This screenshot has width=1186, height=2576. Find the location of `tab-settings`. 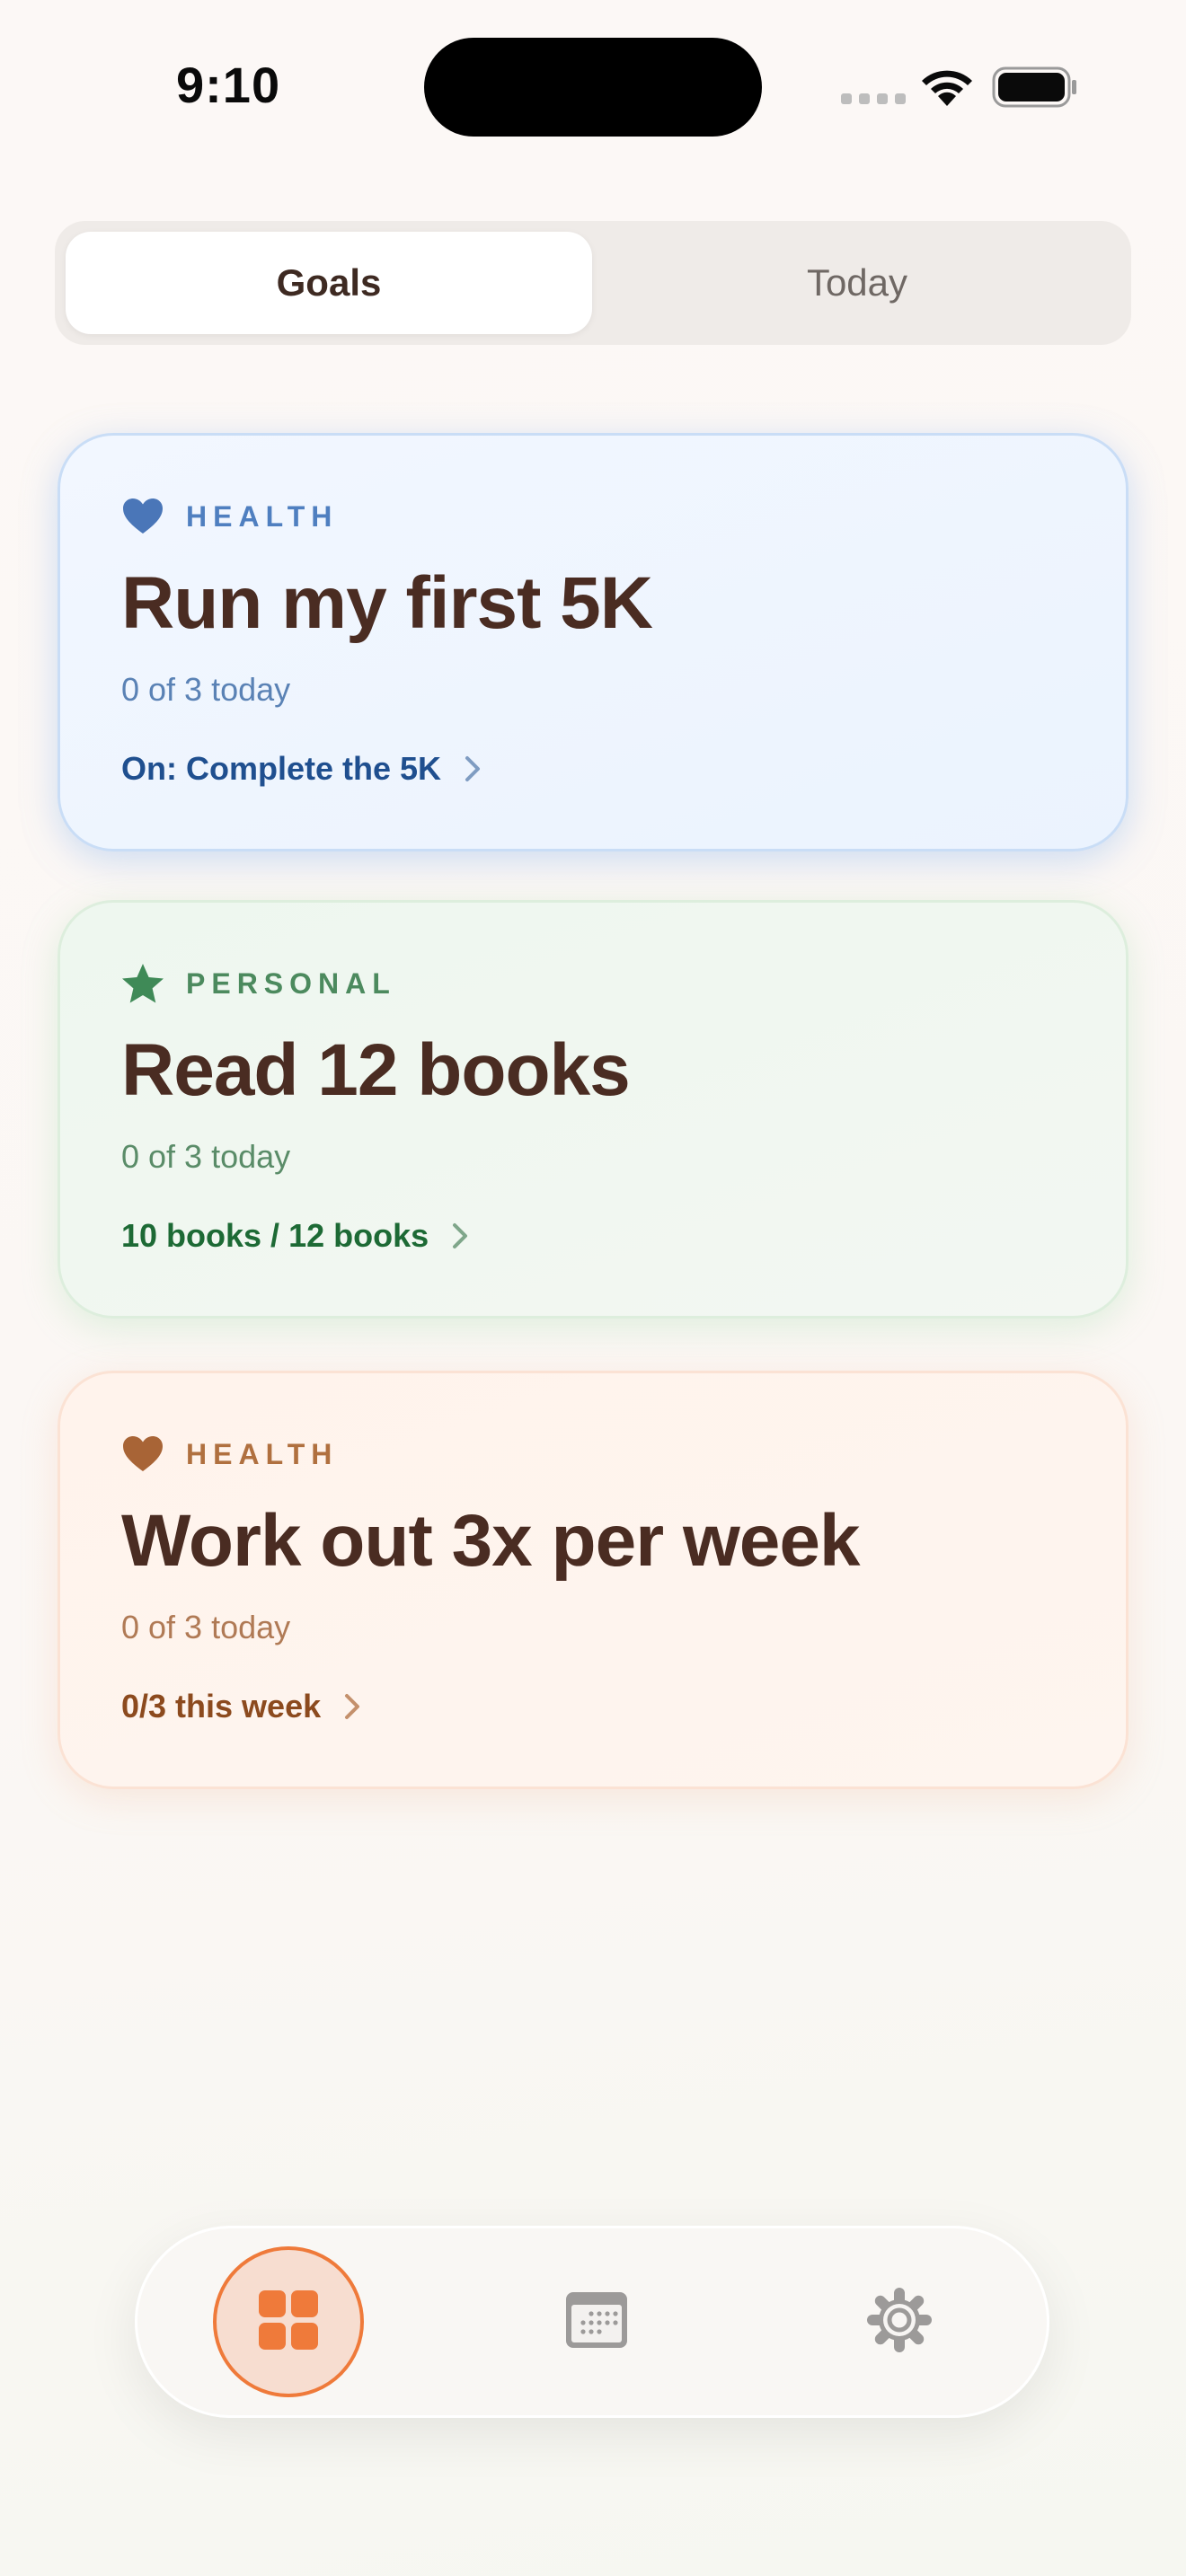

tab-settings is located at coordinates (899, 2321).